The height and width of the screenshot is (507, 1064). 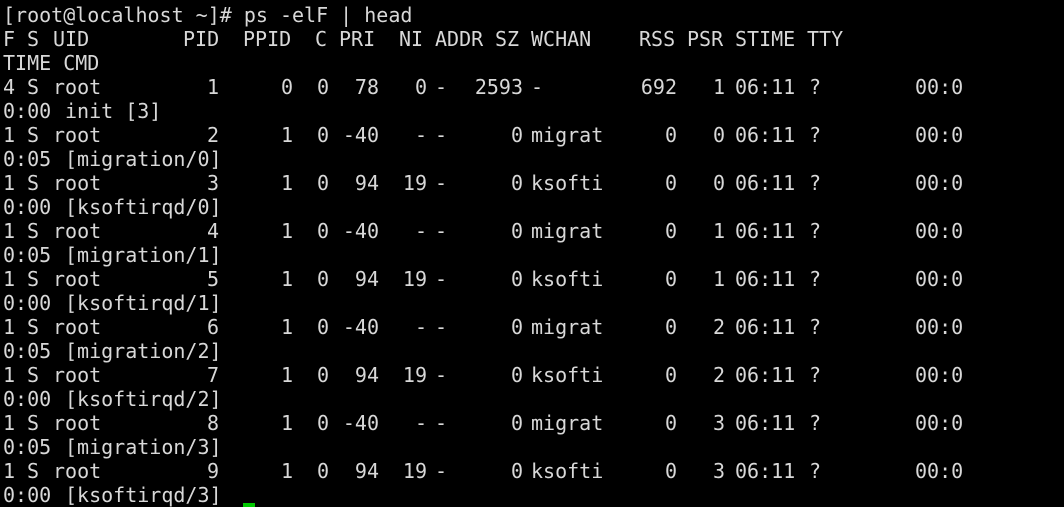 What do you see at coordinates (212, 279) in the screenshot?
I see `cell-pid: 5` at bounding box center [212, 279].